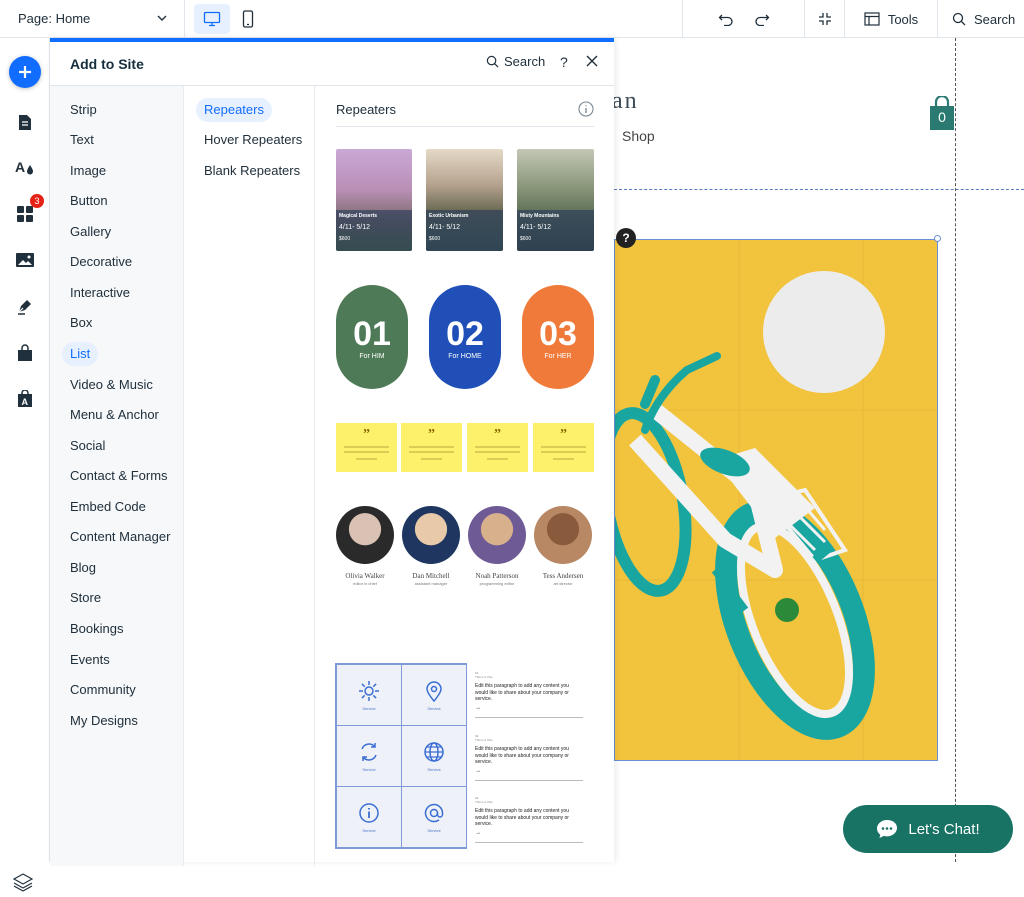  I want to click on plus-icon, so click(25, 72).